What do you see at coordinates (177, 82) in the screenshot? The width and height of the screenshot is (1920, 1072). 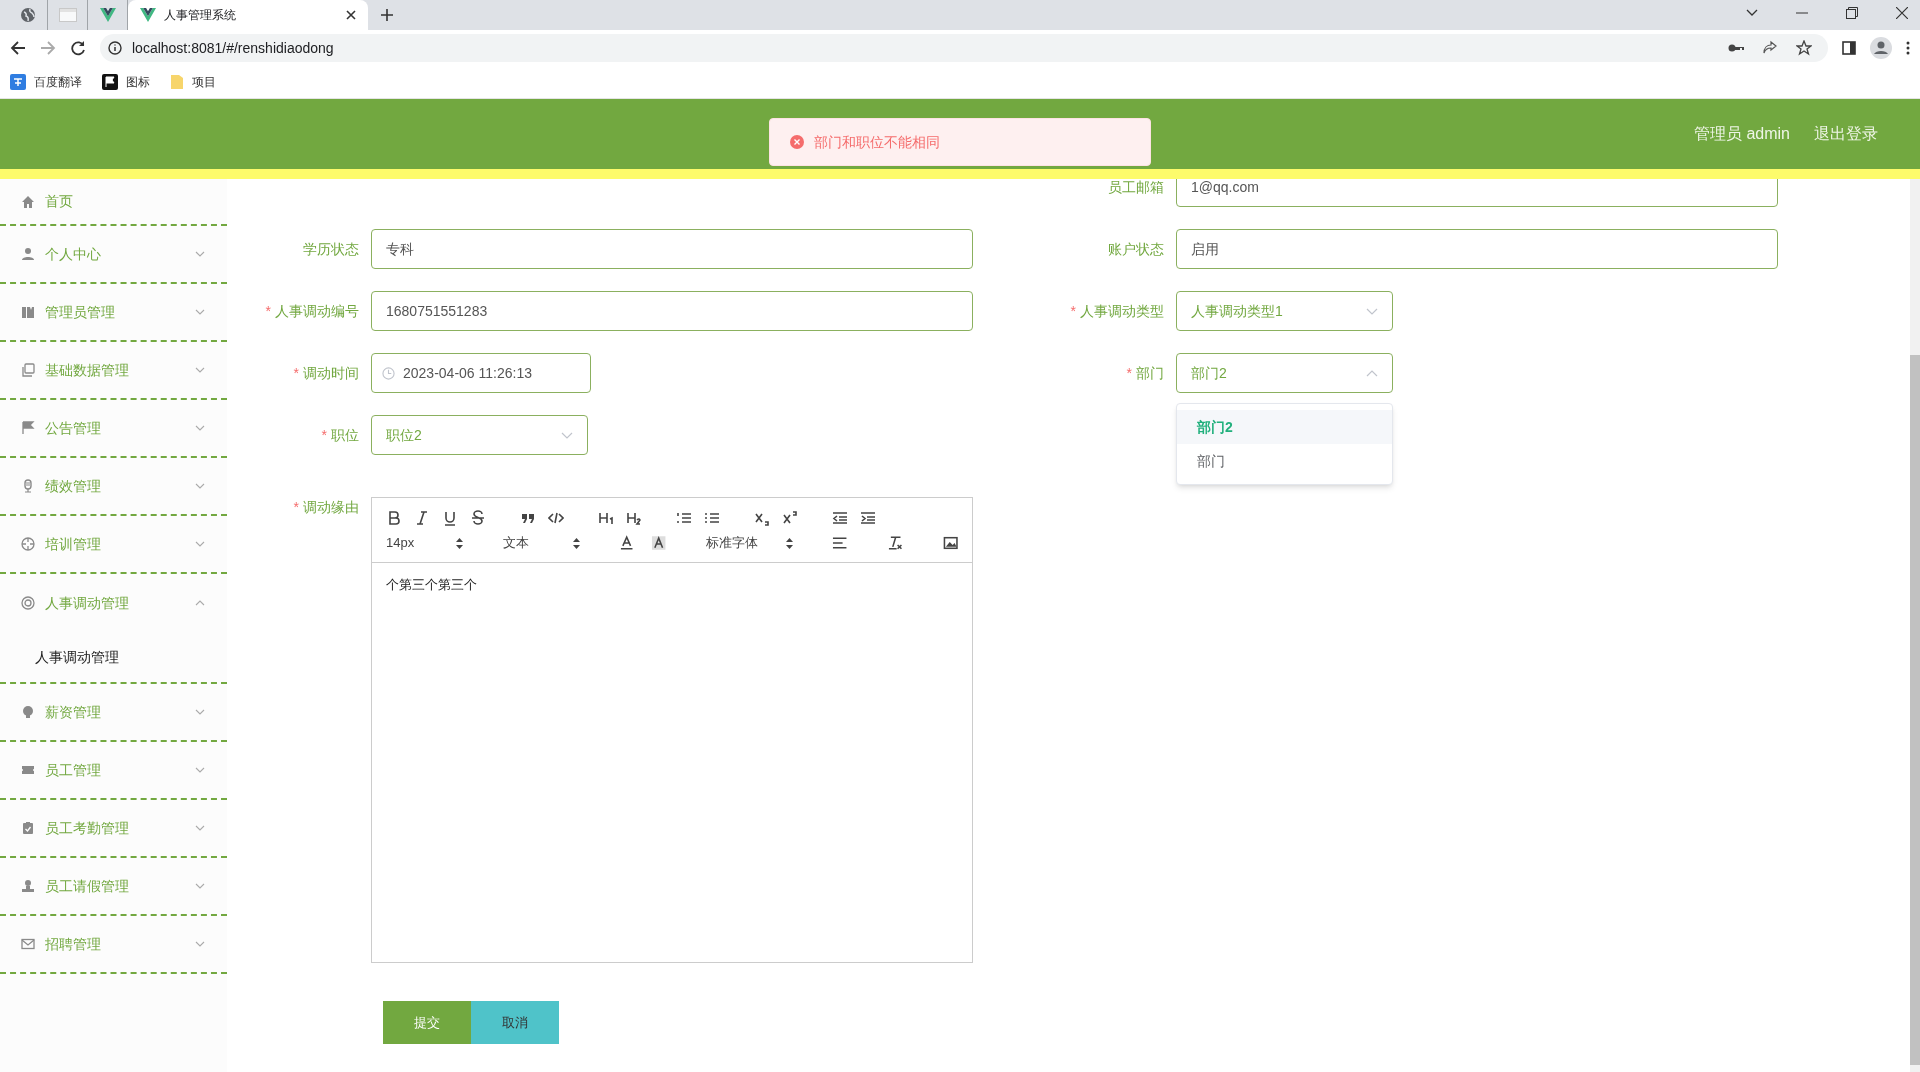 I see `folder-icon` at bounding box center [177, 82].